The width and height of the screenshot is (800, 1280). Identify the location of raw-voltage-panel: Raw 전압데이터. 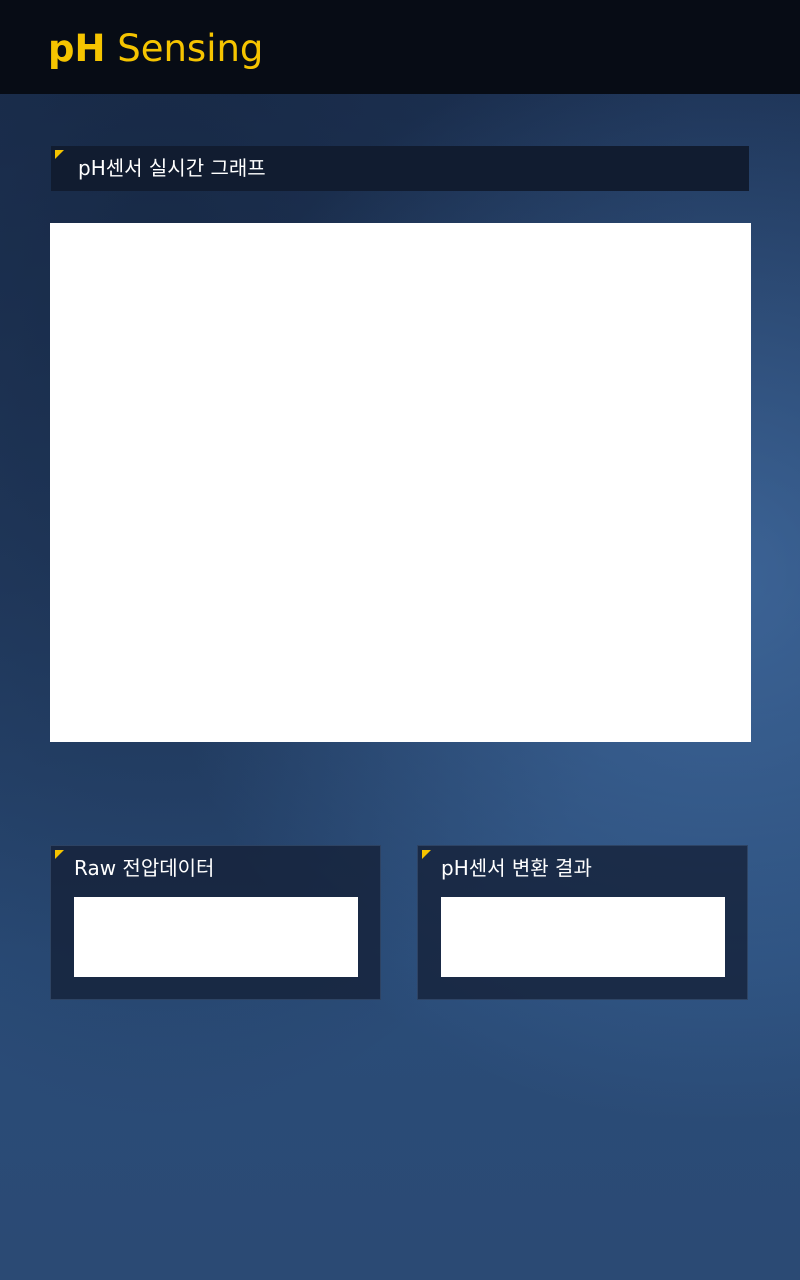
(215, 922).